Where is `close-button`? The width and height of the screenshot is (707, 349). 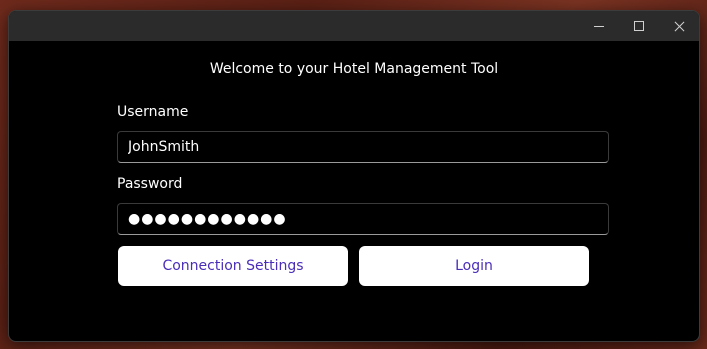
close-button is located at coordinates (679, 26).